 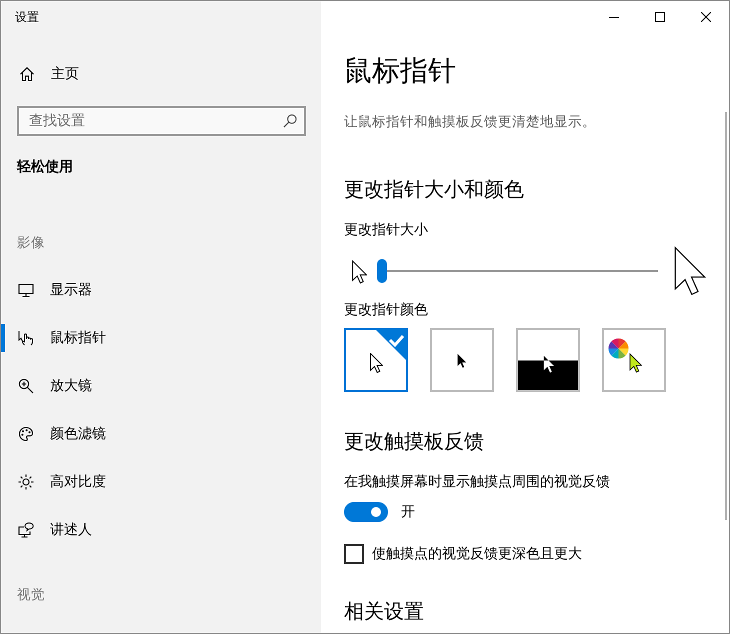 I want to click on maximize-icon, so click(x=660, y=17).